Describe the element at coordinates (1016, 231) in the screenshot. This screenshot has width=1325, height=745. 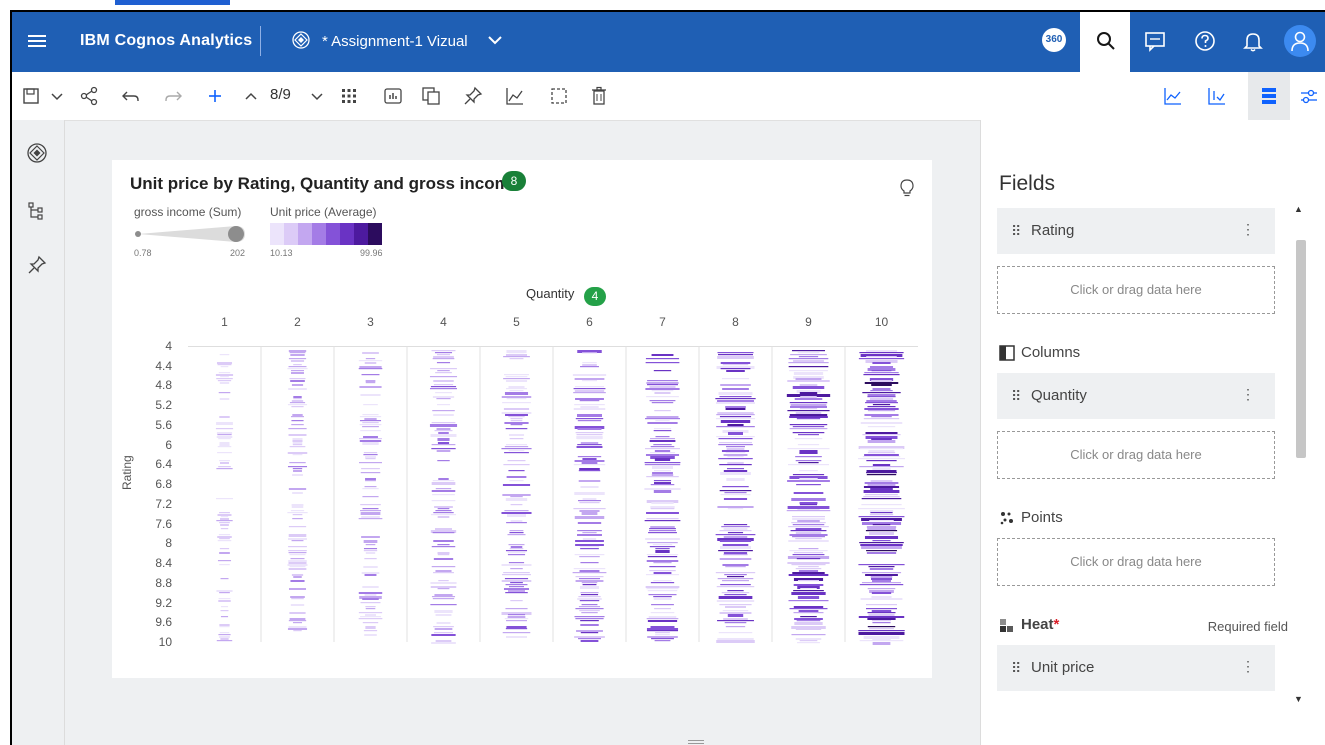
I see `drag-handle-icon: ⠿` at that location.